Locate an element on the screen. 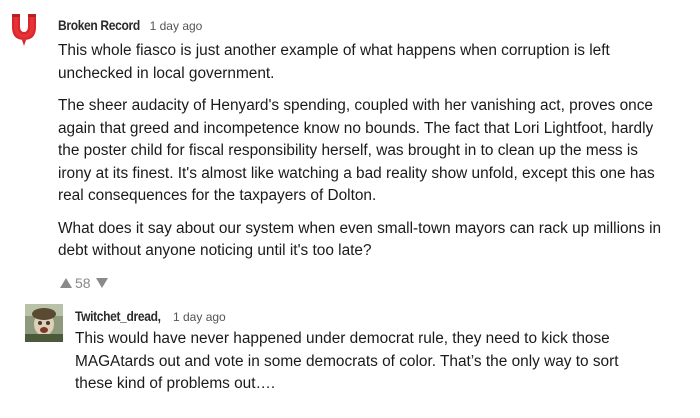 The width and height of the screenshot is (700, 418). upvote-button is located at coordinates (66, 283).